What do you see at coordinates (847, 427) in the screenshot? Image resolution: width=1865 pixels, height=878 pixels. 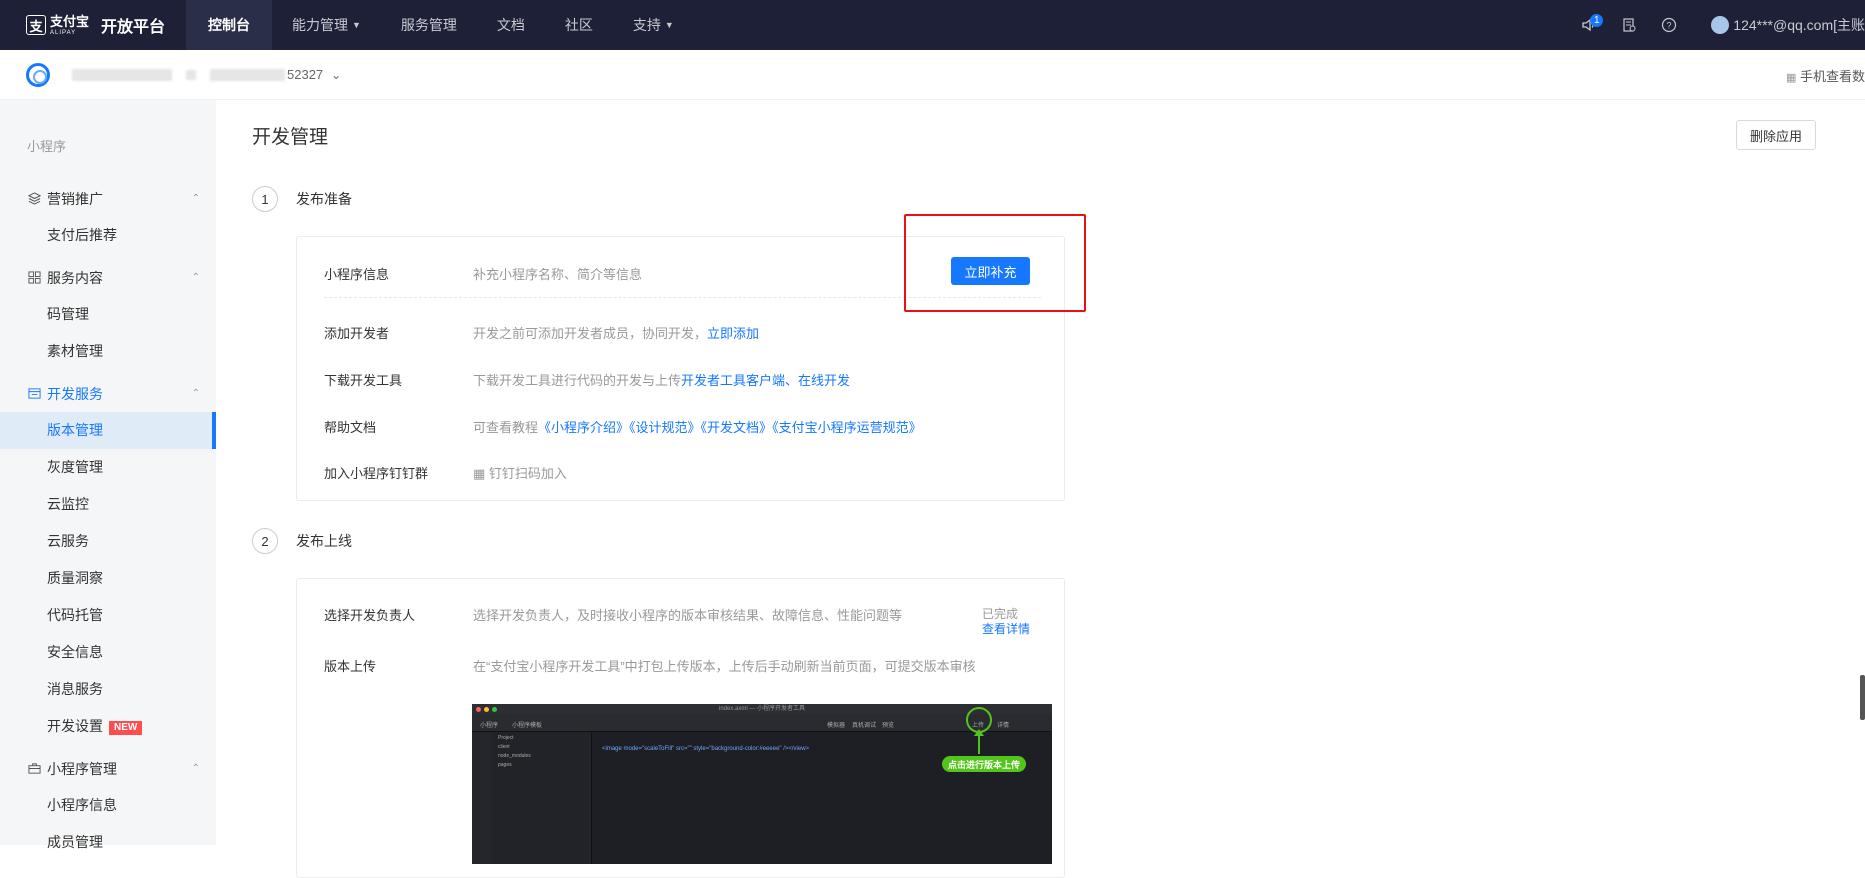 I see `doc-link-ops: 《支付宝小程序运营规范》` at bounding box center [847, 427].